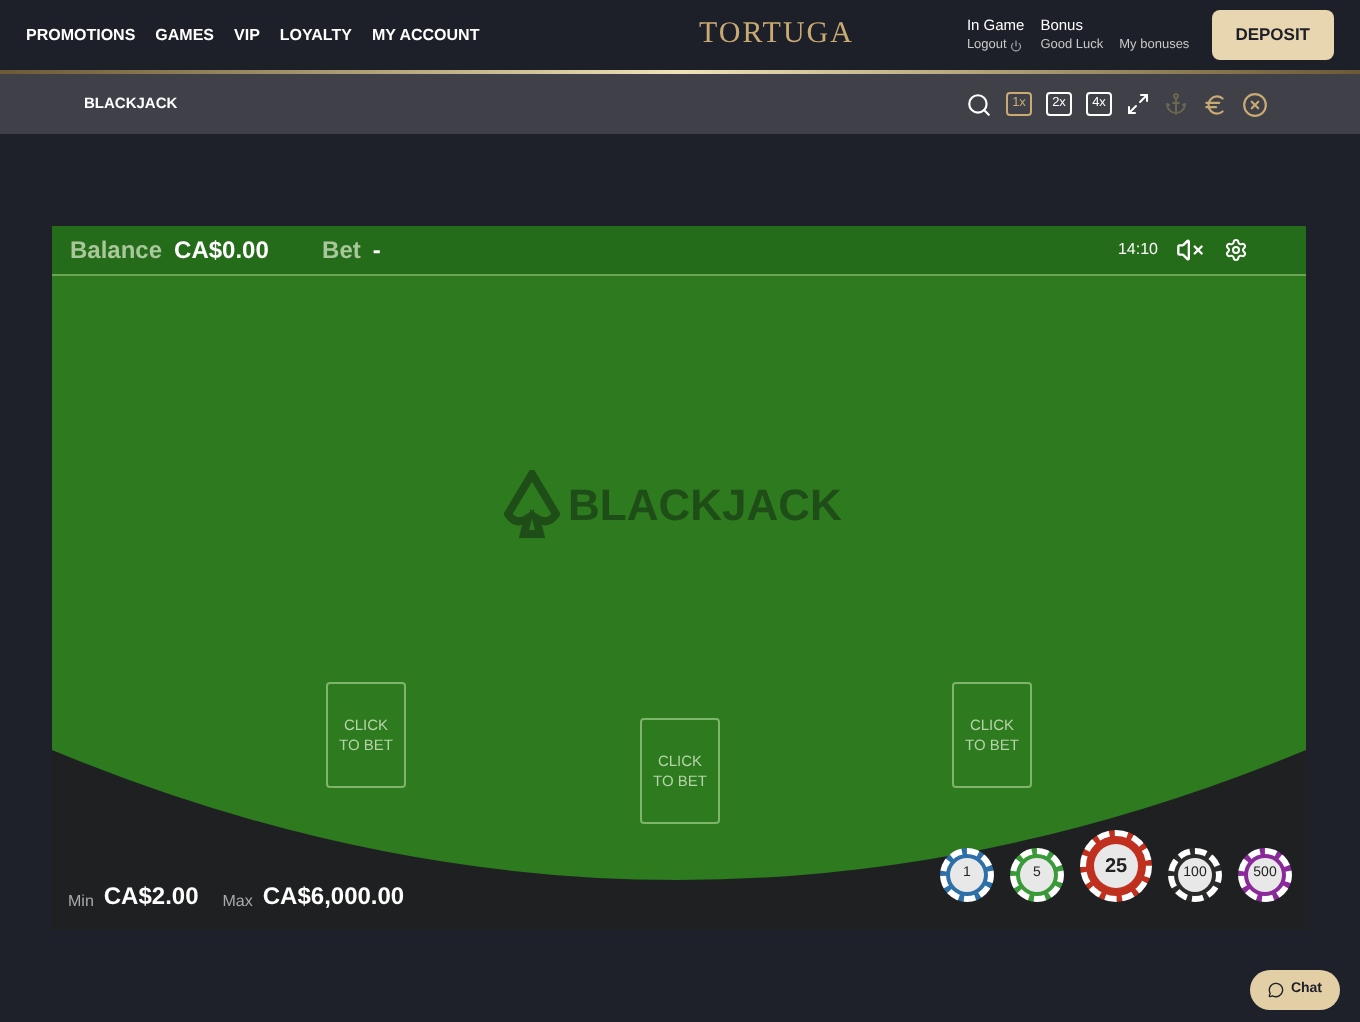  I want to click on clock-time: 14:10, so click(1137, 250).